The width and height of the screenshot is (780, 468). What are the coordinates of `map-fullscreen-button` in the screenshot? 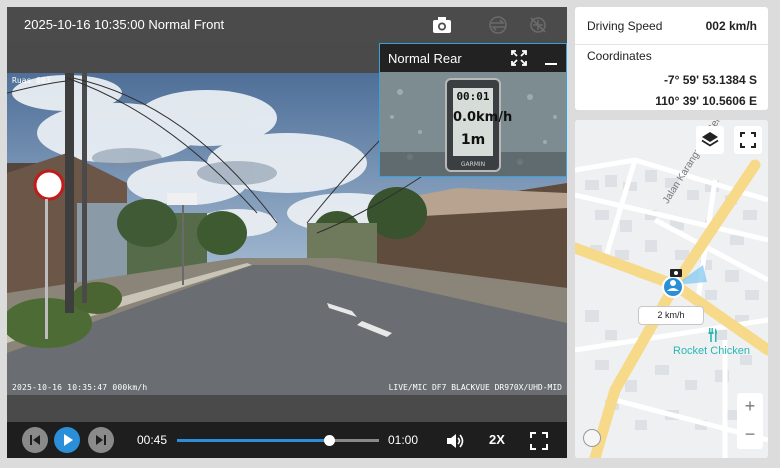 It's located at (748, 140).